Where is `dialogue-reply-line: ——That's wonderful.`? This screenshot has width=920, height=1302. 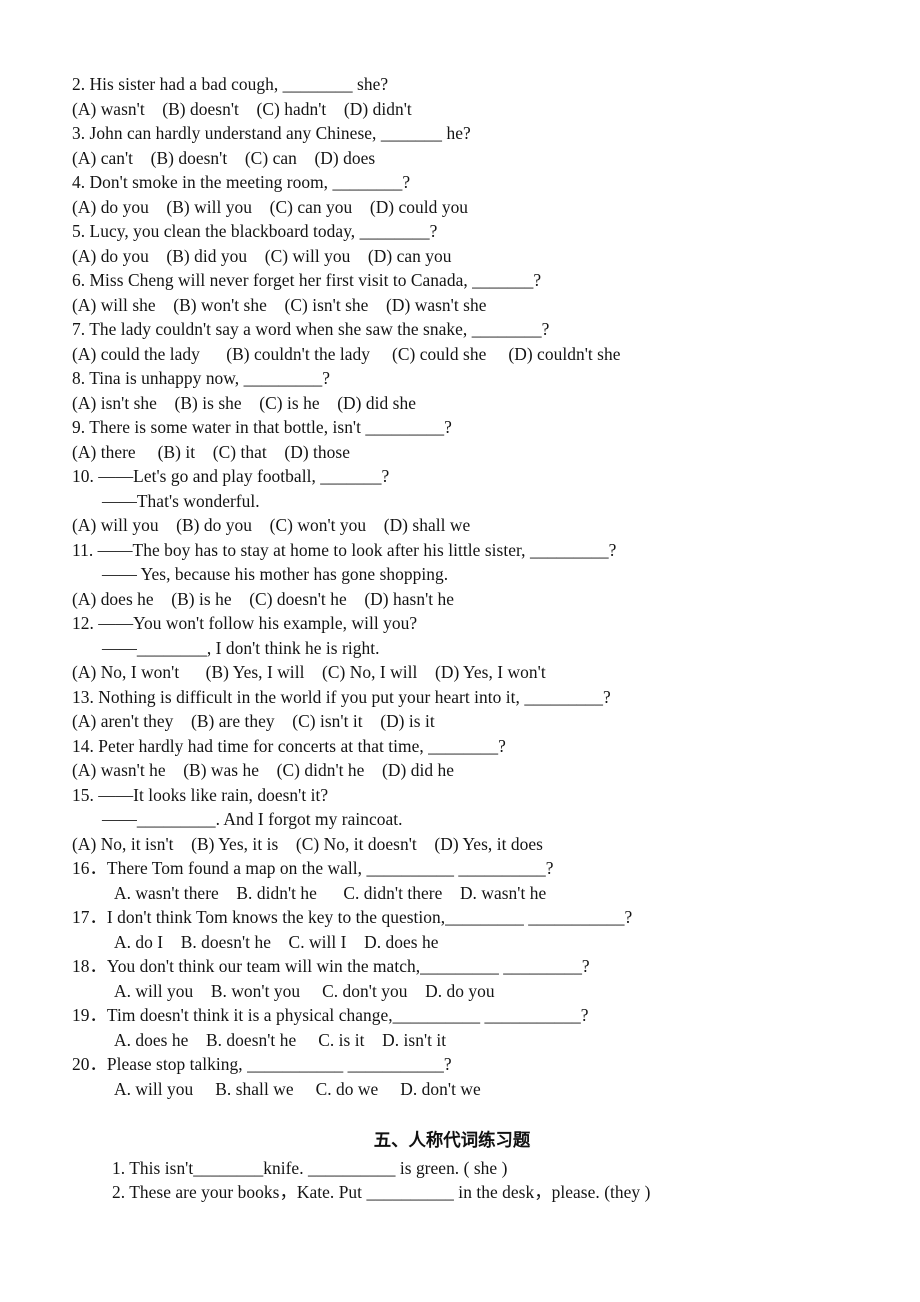 dialogue-reply-line: ——That's wonderful. is located at coordinates (181, 500).